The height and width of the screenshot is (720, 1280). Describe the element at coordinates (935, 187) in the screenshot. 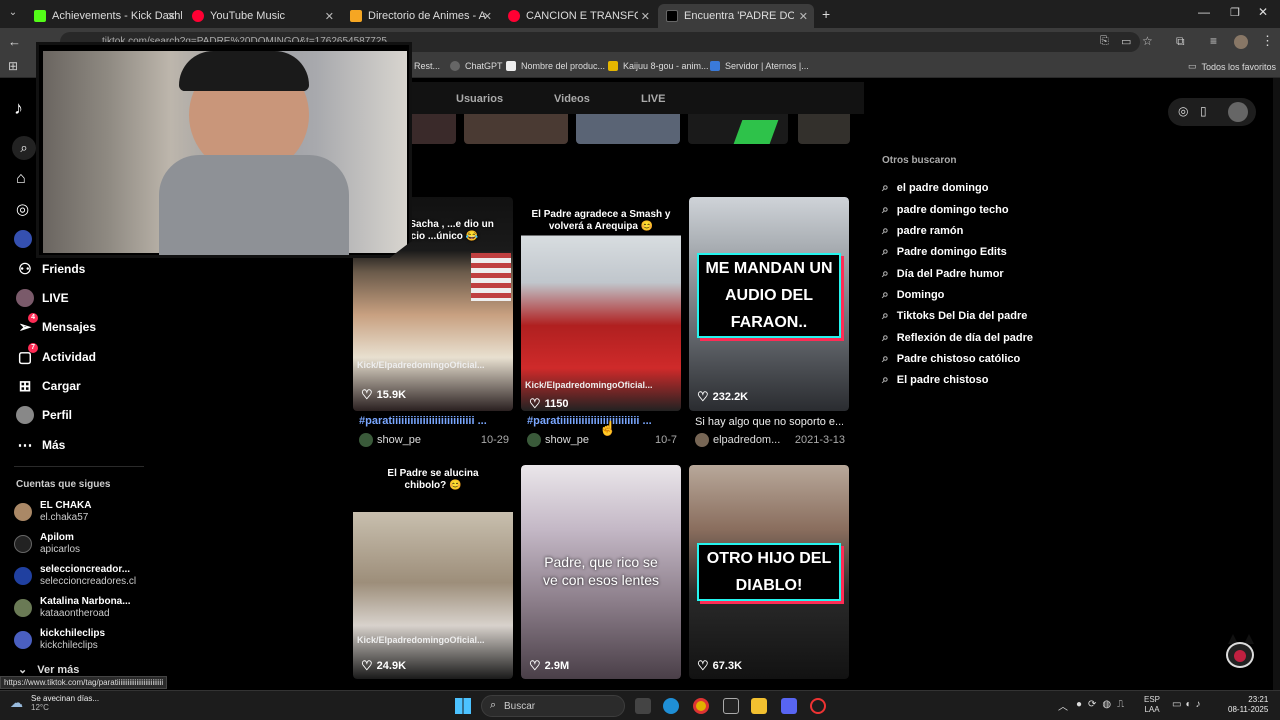

I see `related-search-0: el padre domingo` at that location.